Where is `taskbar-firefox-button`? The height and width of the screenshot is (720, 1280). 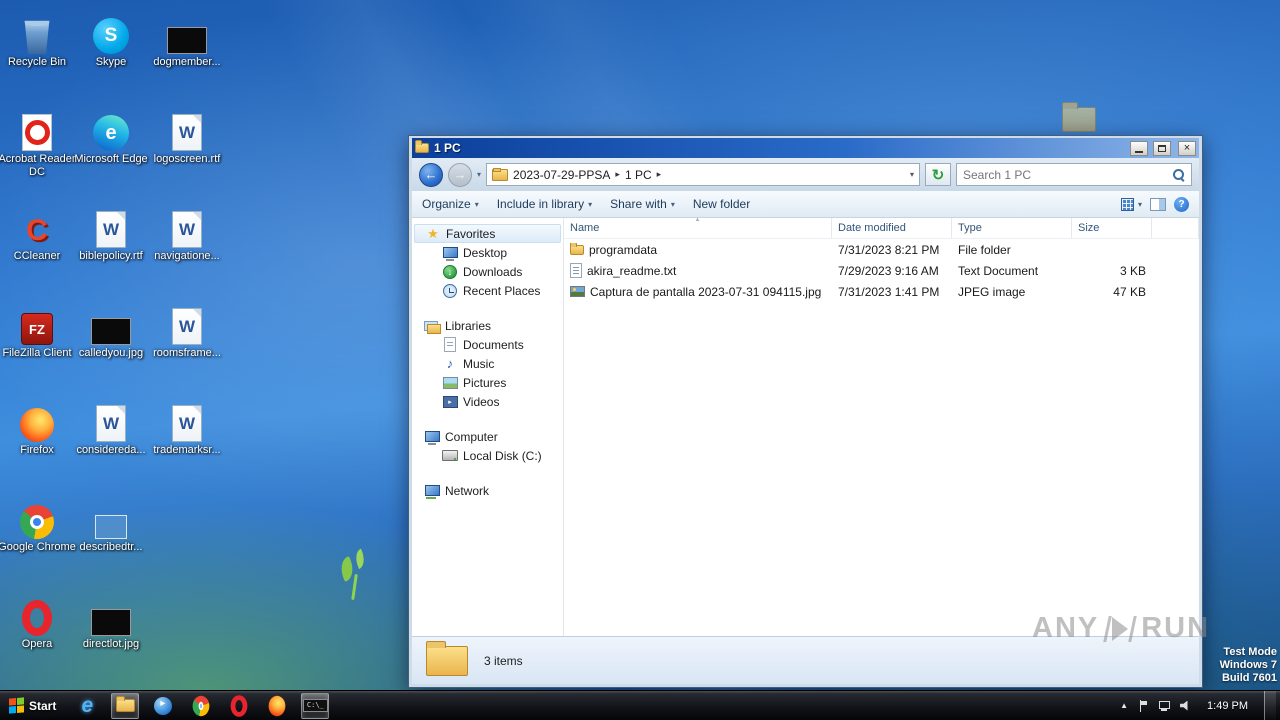 taskbar-firefox-button is located at coordinates (277, 706).